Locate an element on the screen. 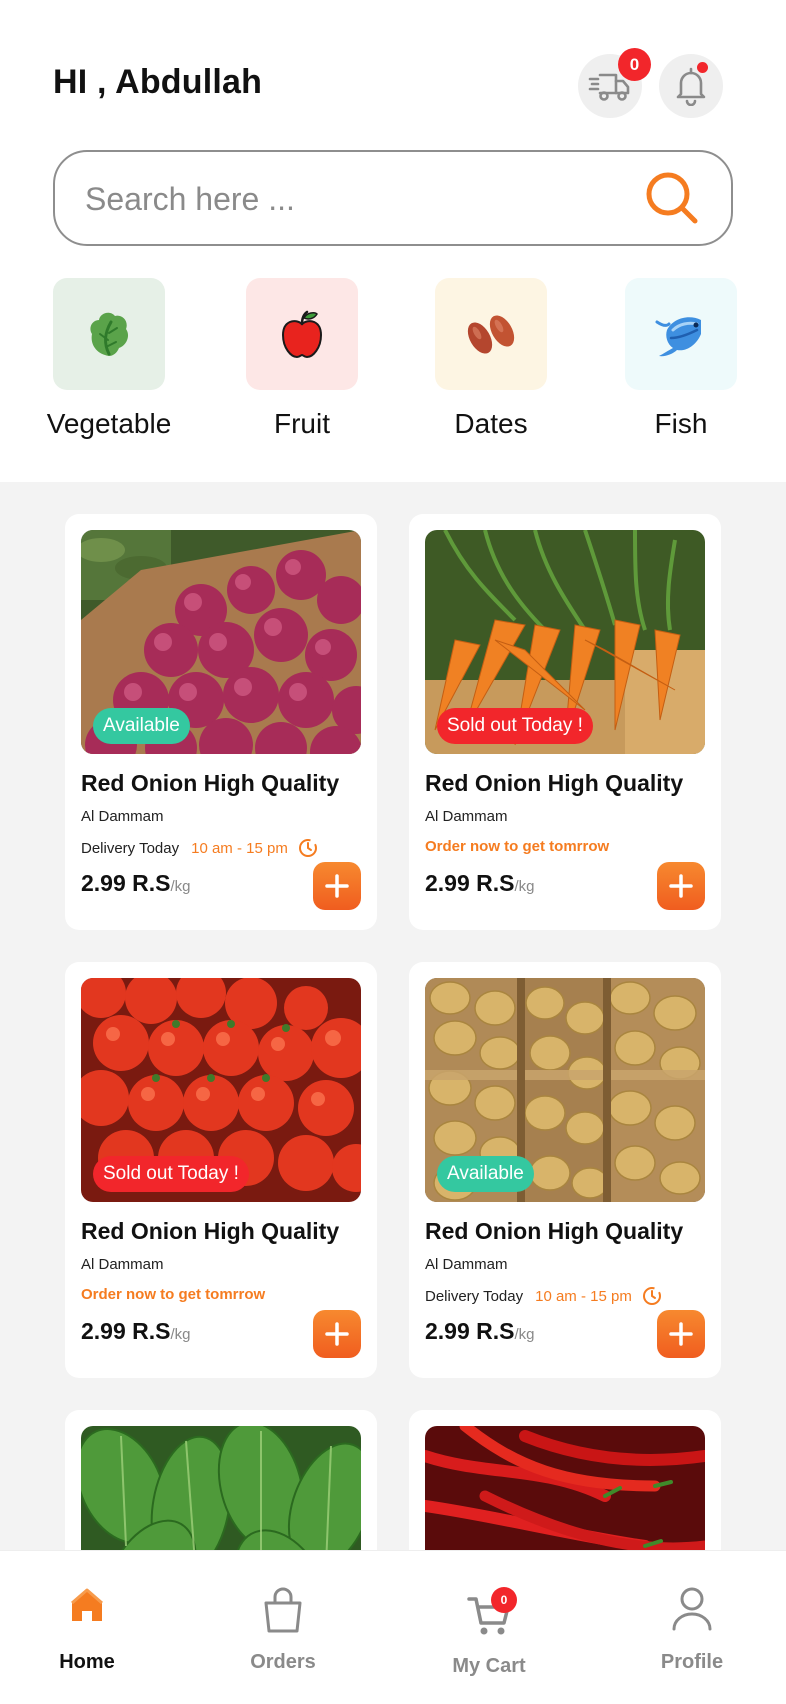 This screenshot has width=786, height=1704. nav-home: Home is located at coordinates (87, 1627).